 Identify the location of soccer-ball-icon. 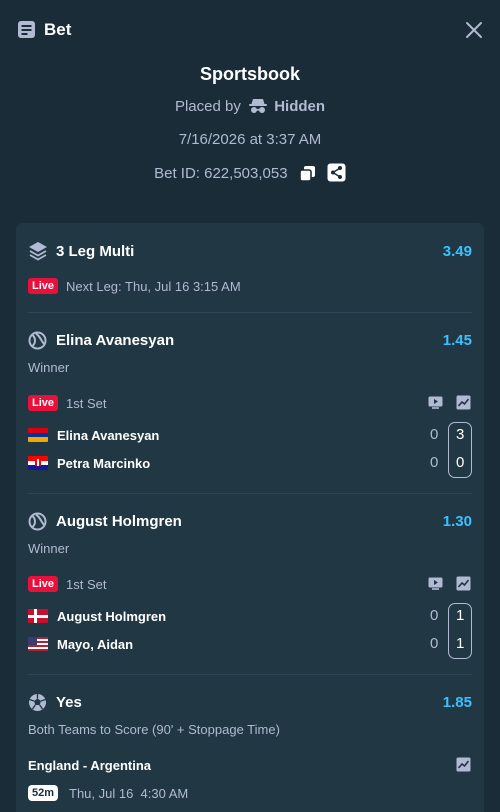
(37, 702).